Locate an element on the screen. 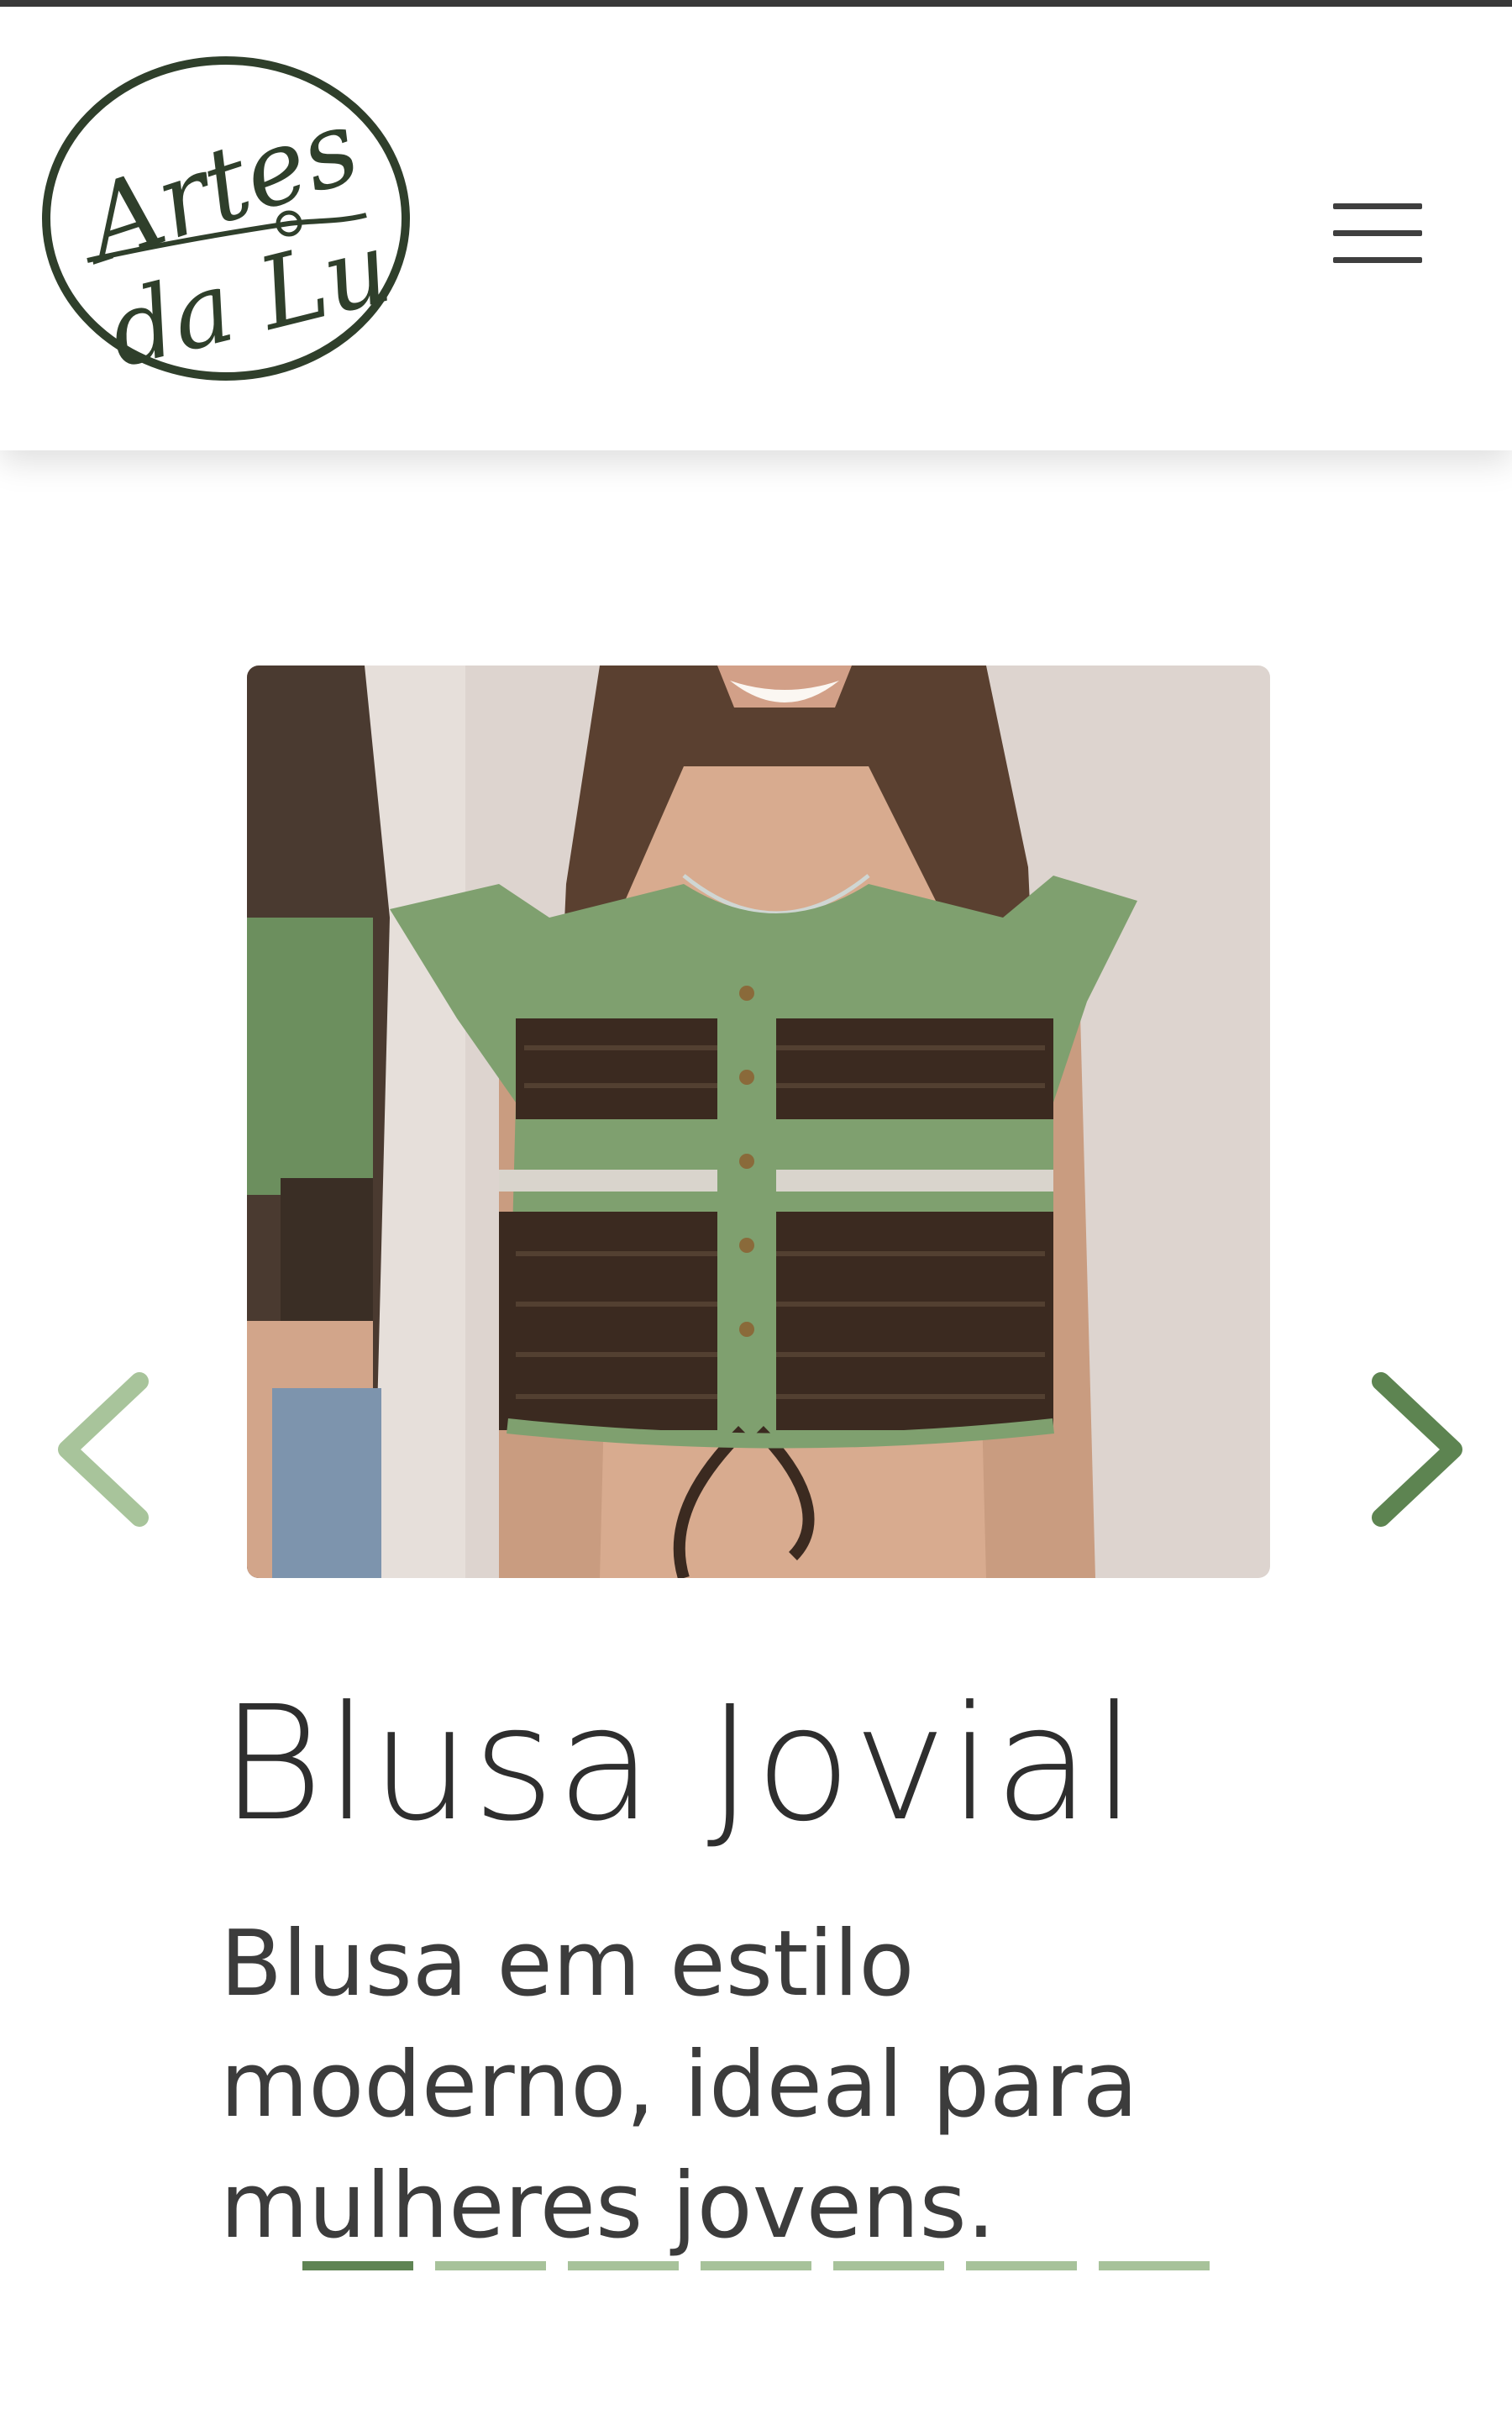 This screenshot has height=2420, width=1512. hamburger-menu-button is located at coordinates (1377, 234).